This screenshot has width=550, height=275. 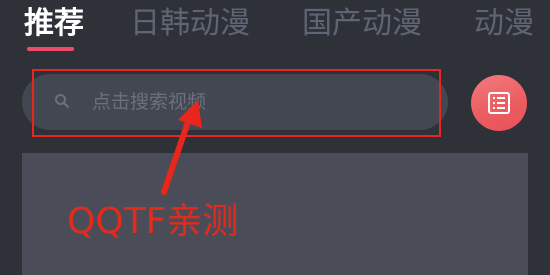 What do you see at coordinates (190, 24) in the screenshot?
I see `tab-japanese-korean-anime: 日韩动漫` at bounding box center [190, 24].